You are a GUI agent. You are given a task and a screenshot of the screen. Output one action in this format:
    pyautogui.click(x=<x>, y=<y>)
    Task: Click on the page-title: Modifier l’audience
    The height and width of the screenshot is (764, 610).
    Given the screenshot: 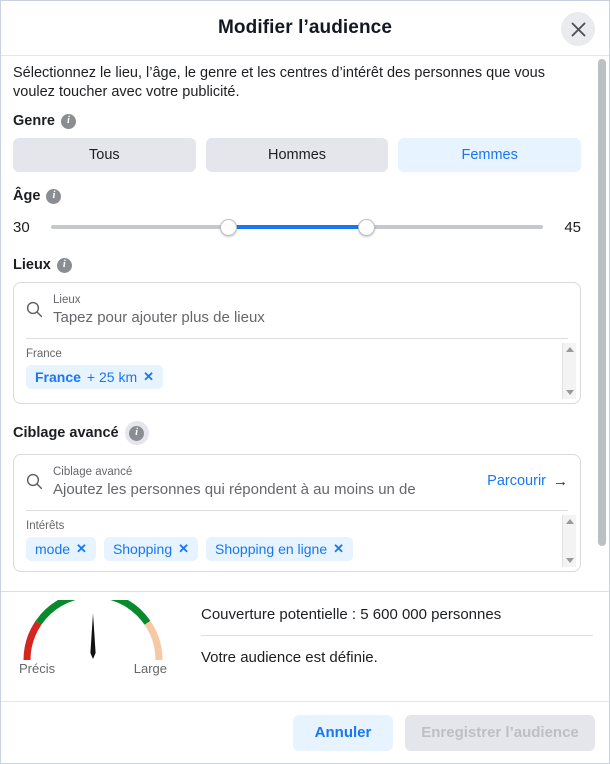 What is the action you would take?
    pyautogui.click(x=305, y=27)
    